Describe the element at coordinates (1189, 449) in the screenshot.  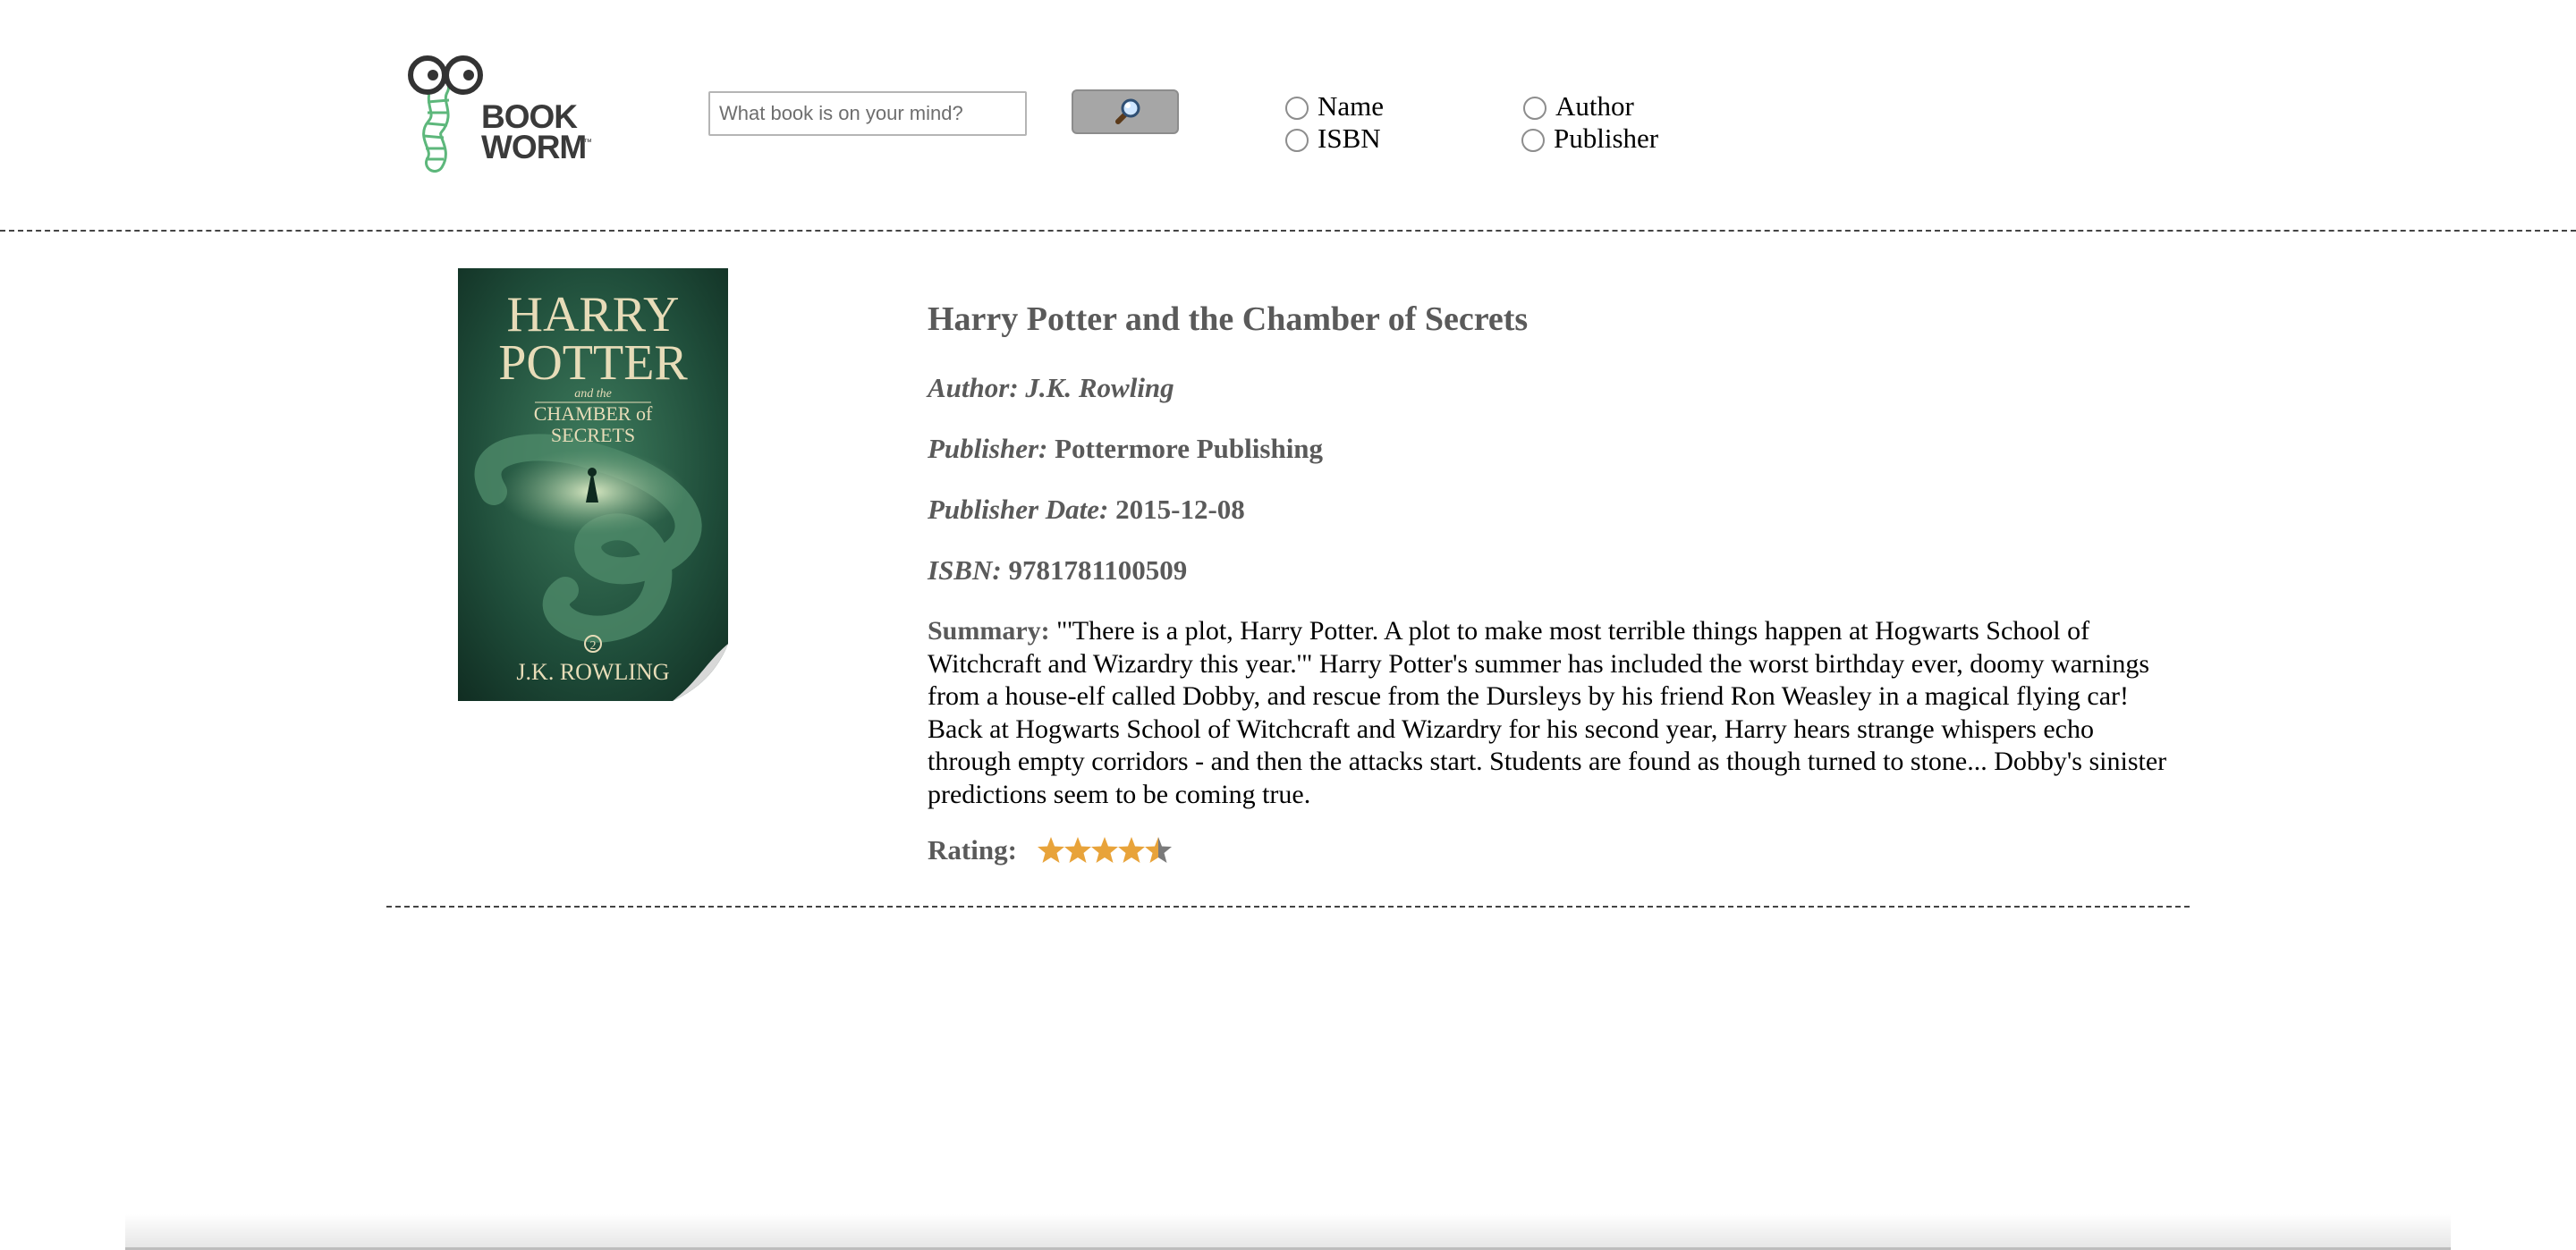
I see `publisher-value: Pottermore Publishing` at that location.